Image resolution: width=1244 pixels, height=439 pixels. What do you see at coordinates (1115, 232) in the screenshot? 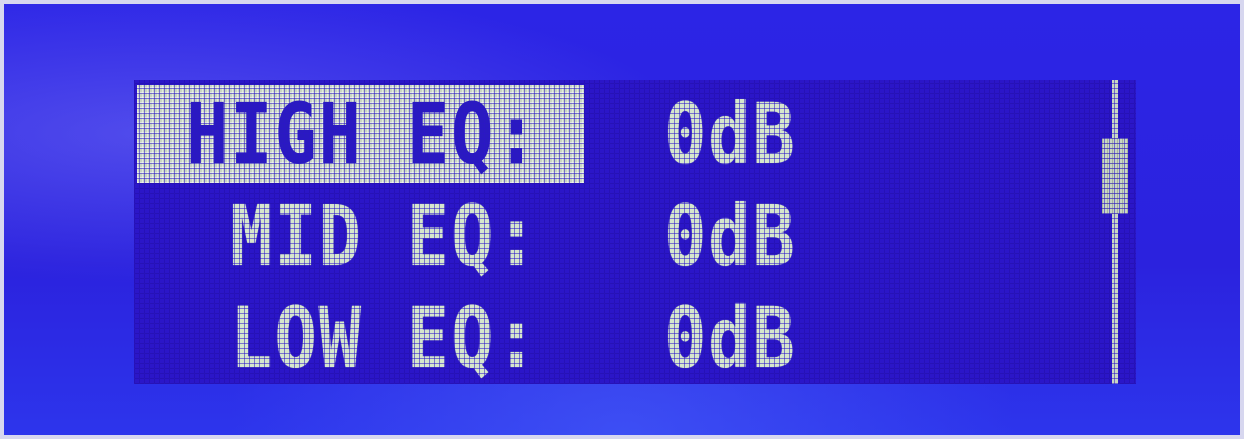
I see `scrollbar-track` at bounding box center [1115, 232].